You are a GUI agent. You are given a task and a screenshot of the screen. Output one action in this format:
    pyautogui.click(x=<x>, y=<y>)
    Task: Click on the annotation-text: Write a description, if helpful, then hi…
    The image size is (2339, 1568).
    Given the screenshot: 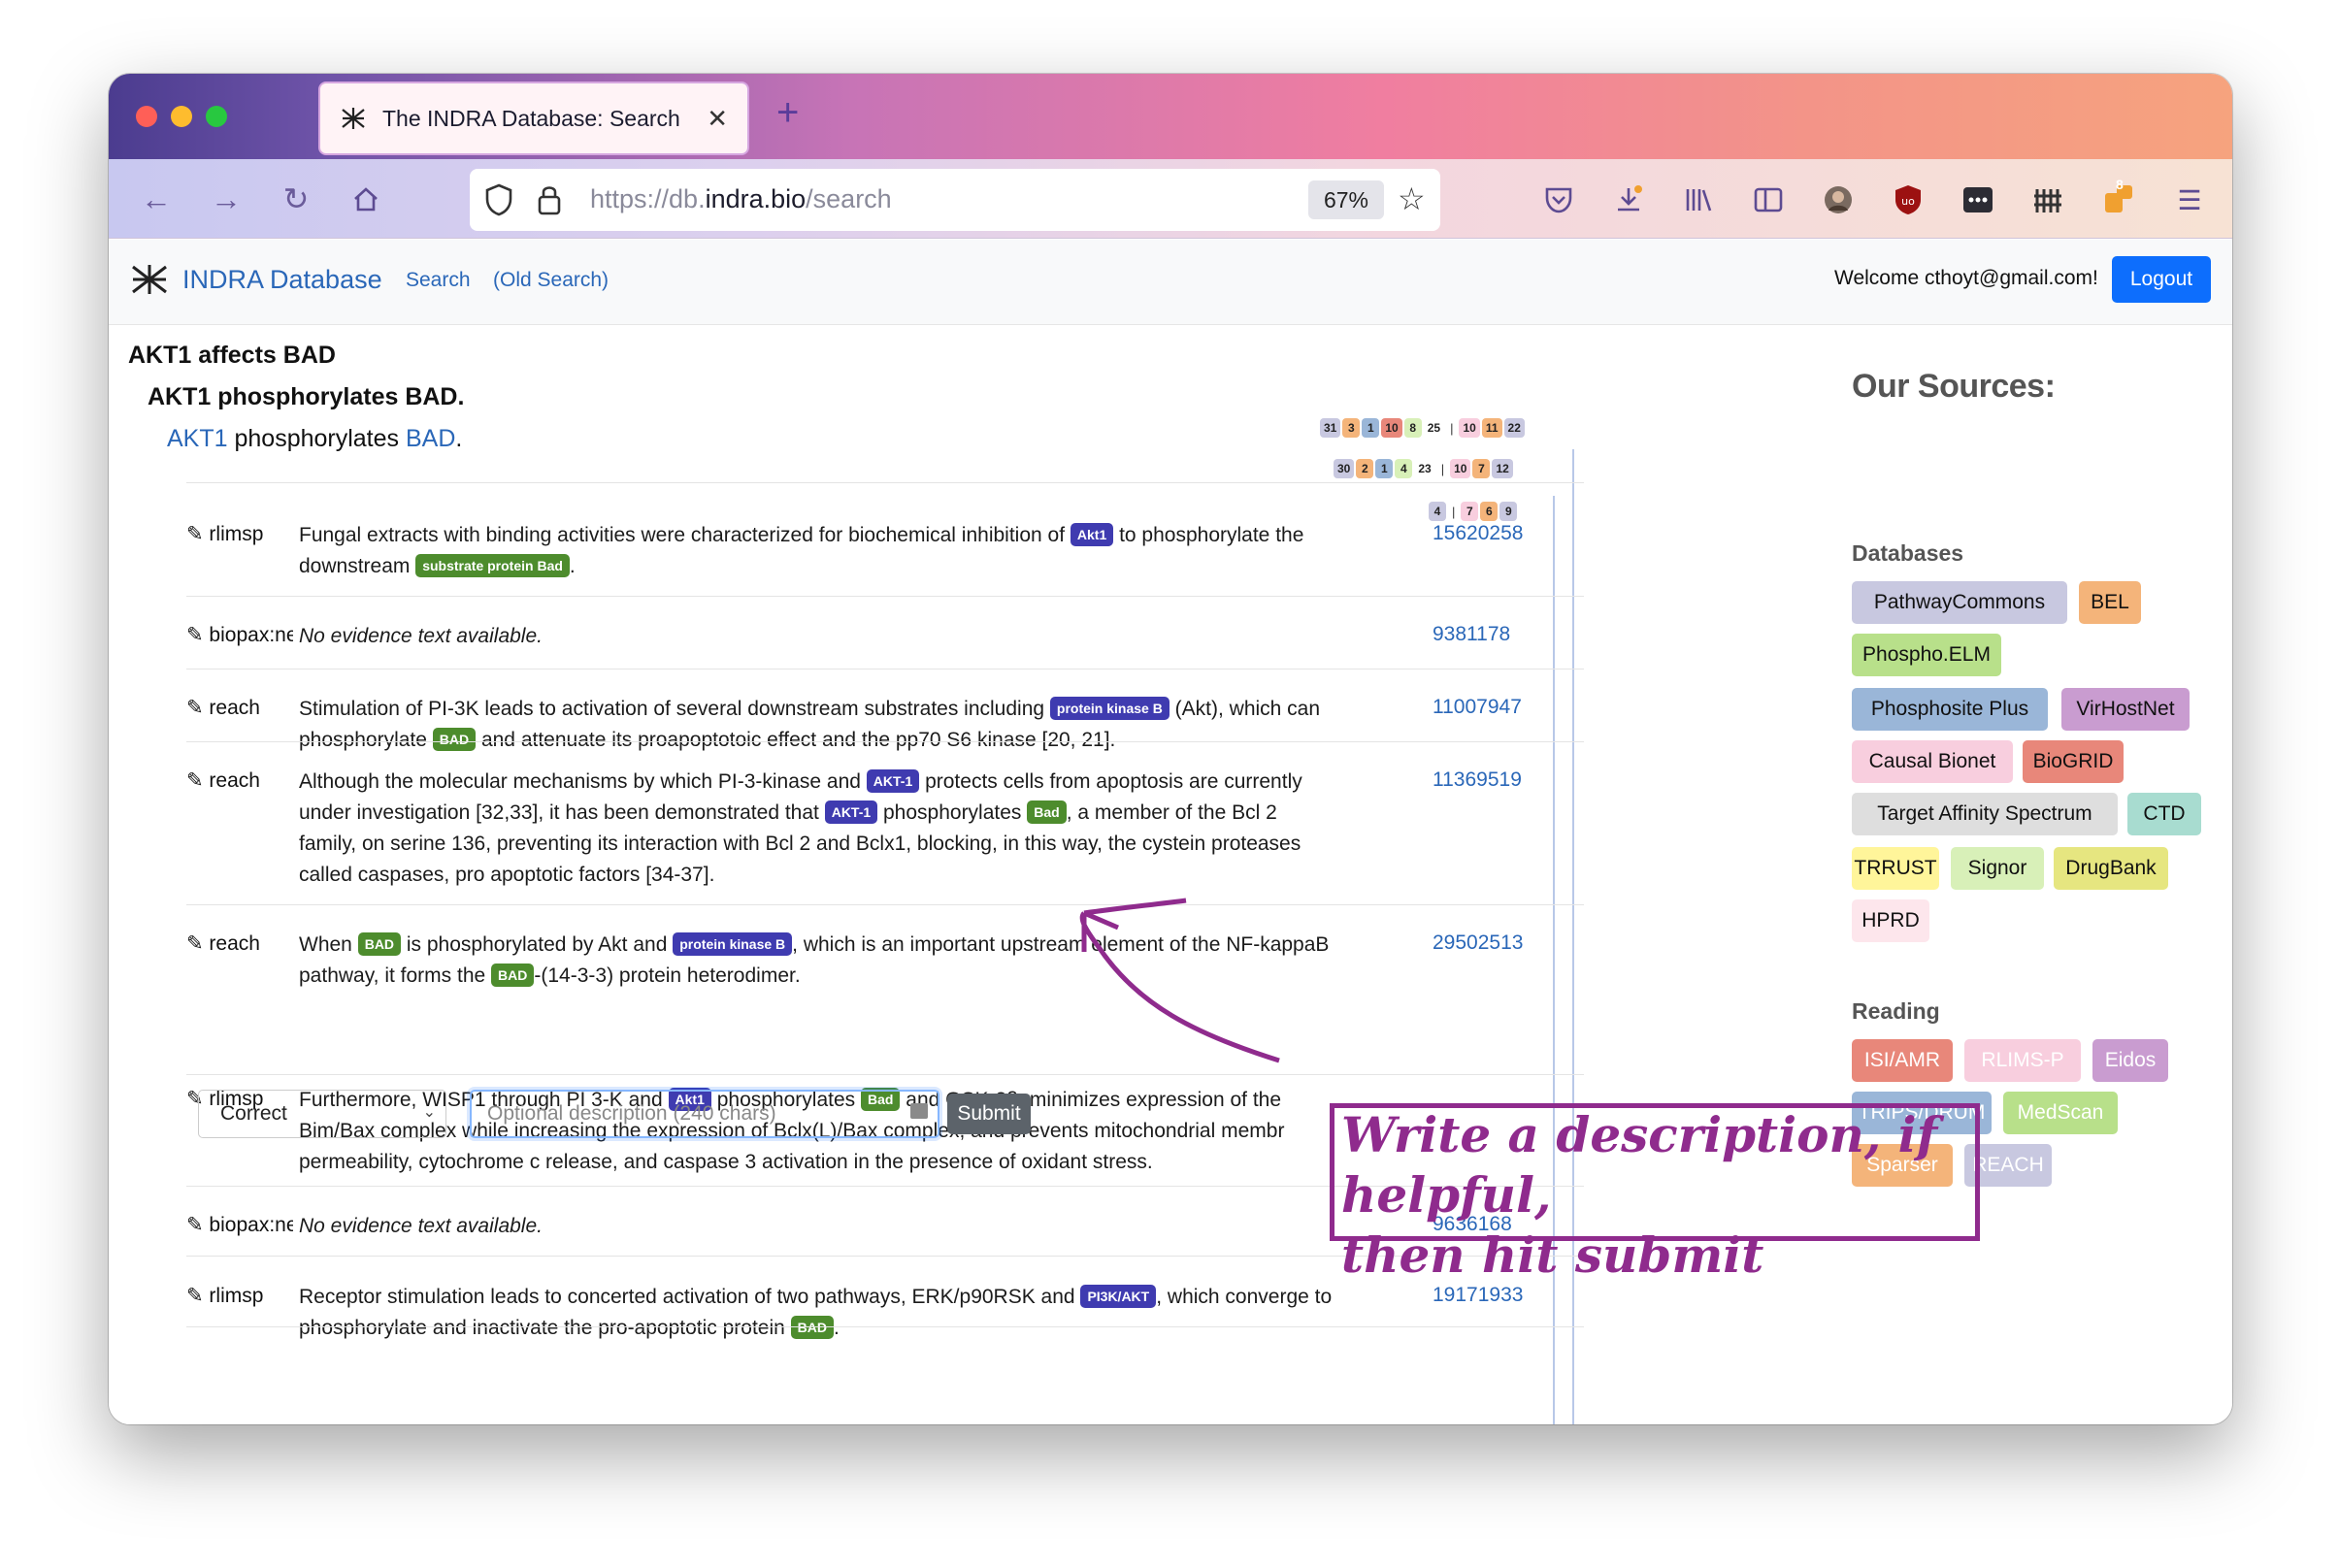 What is the action you would take?
    pyautogui.click(x=1639, y=1195)
    